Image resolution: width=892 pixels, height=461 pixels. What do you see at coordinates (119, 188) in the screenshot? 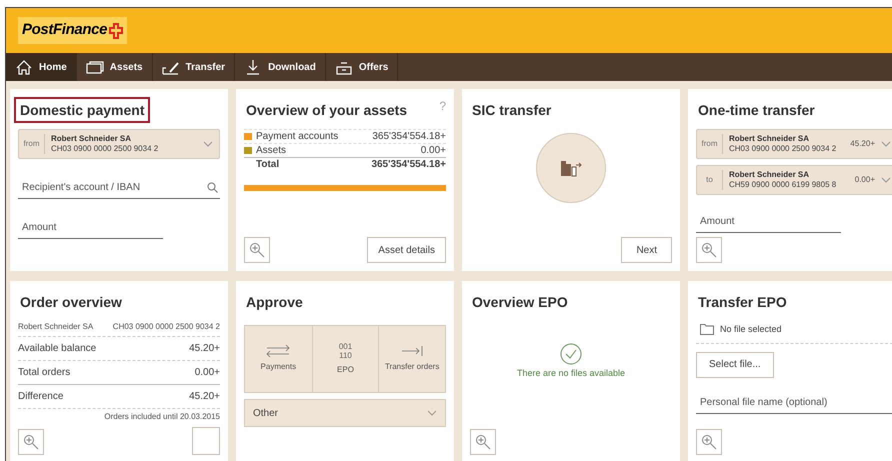
I see `input-field: Recipient's account / IBAN` at bounding box center [119, 188].